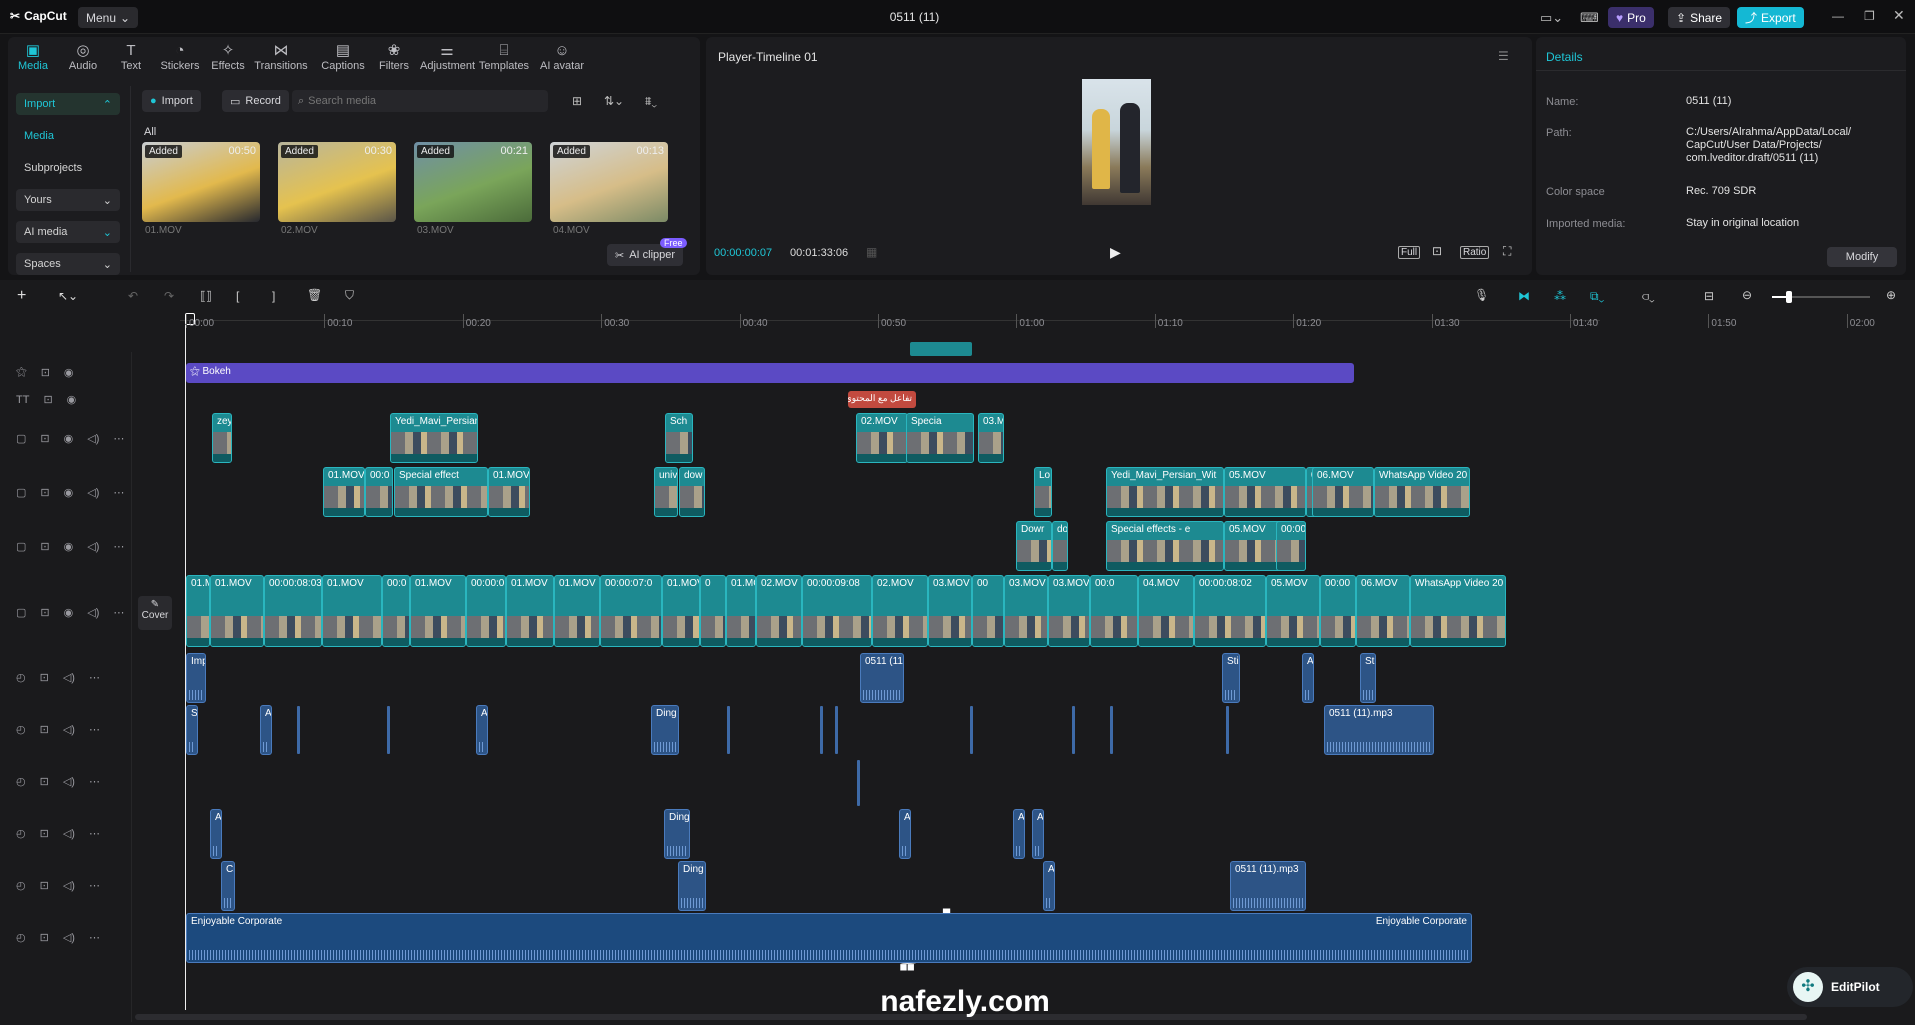 The image size is (1915, 1025). What do you see at coordinates (68, 104) in the screenshot?
I see `sidebar-import: Import ⌃` at bounding box center [68, 104].